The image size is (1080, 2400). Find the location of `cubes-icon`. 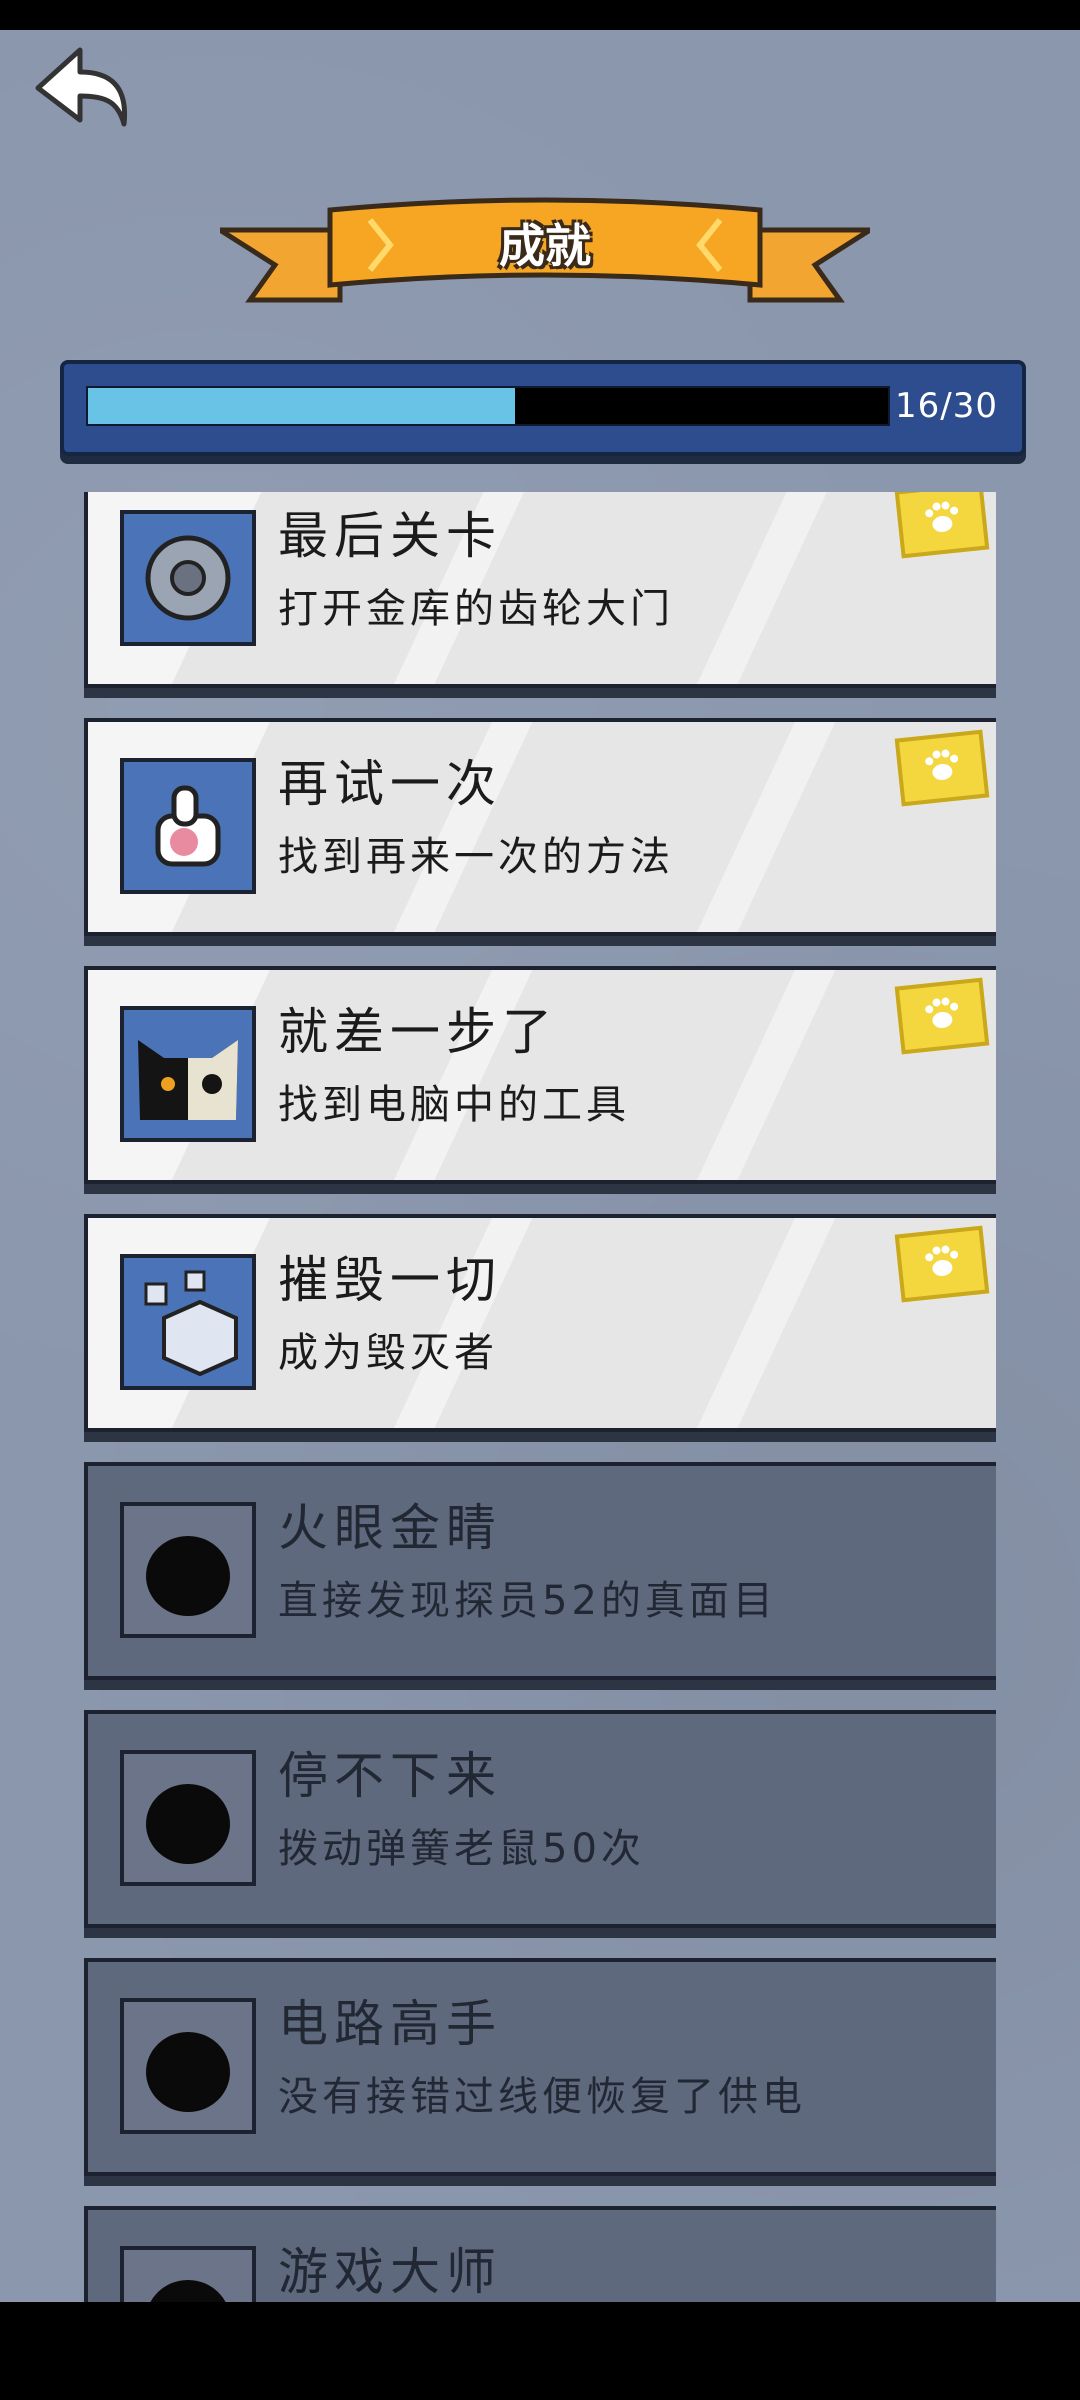

cubes-icon is located at coordinates (188, 1322).